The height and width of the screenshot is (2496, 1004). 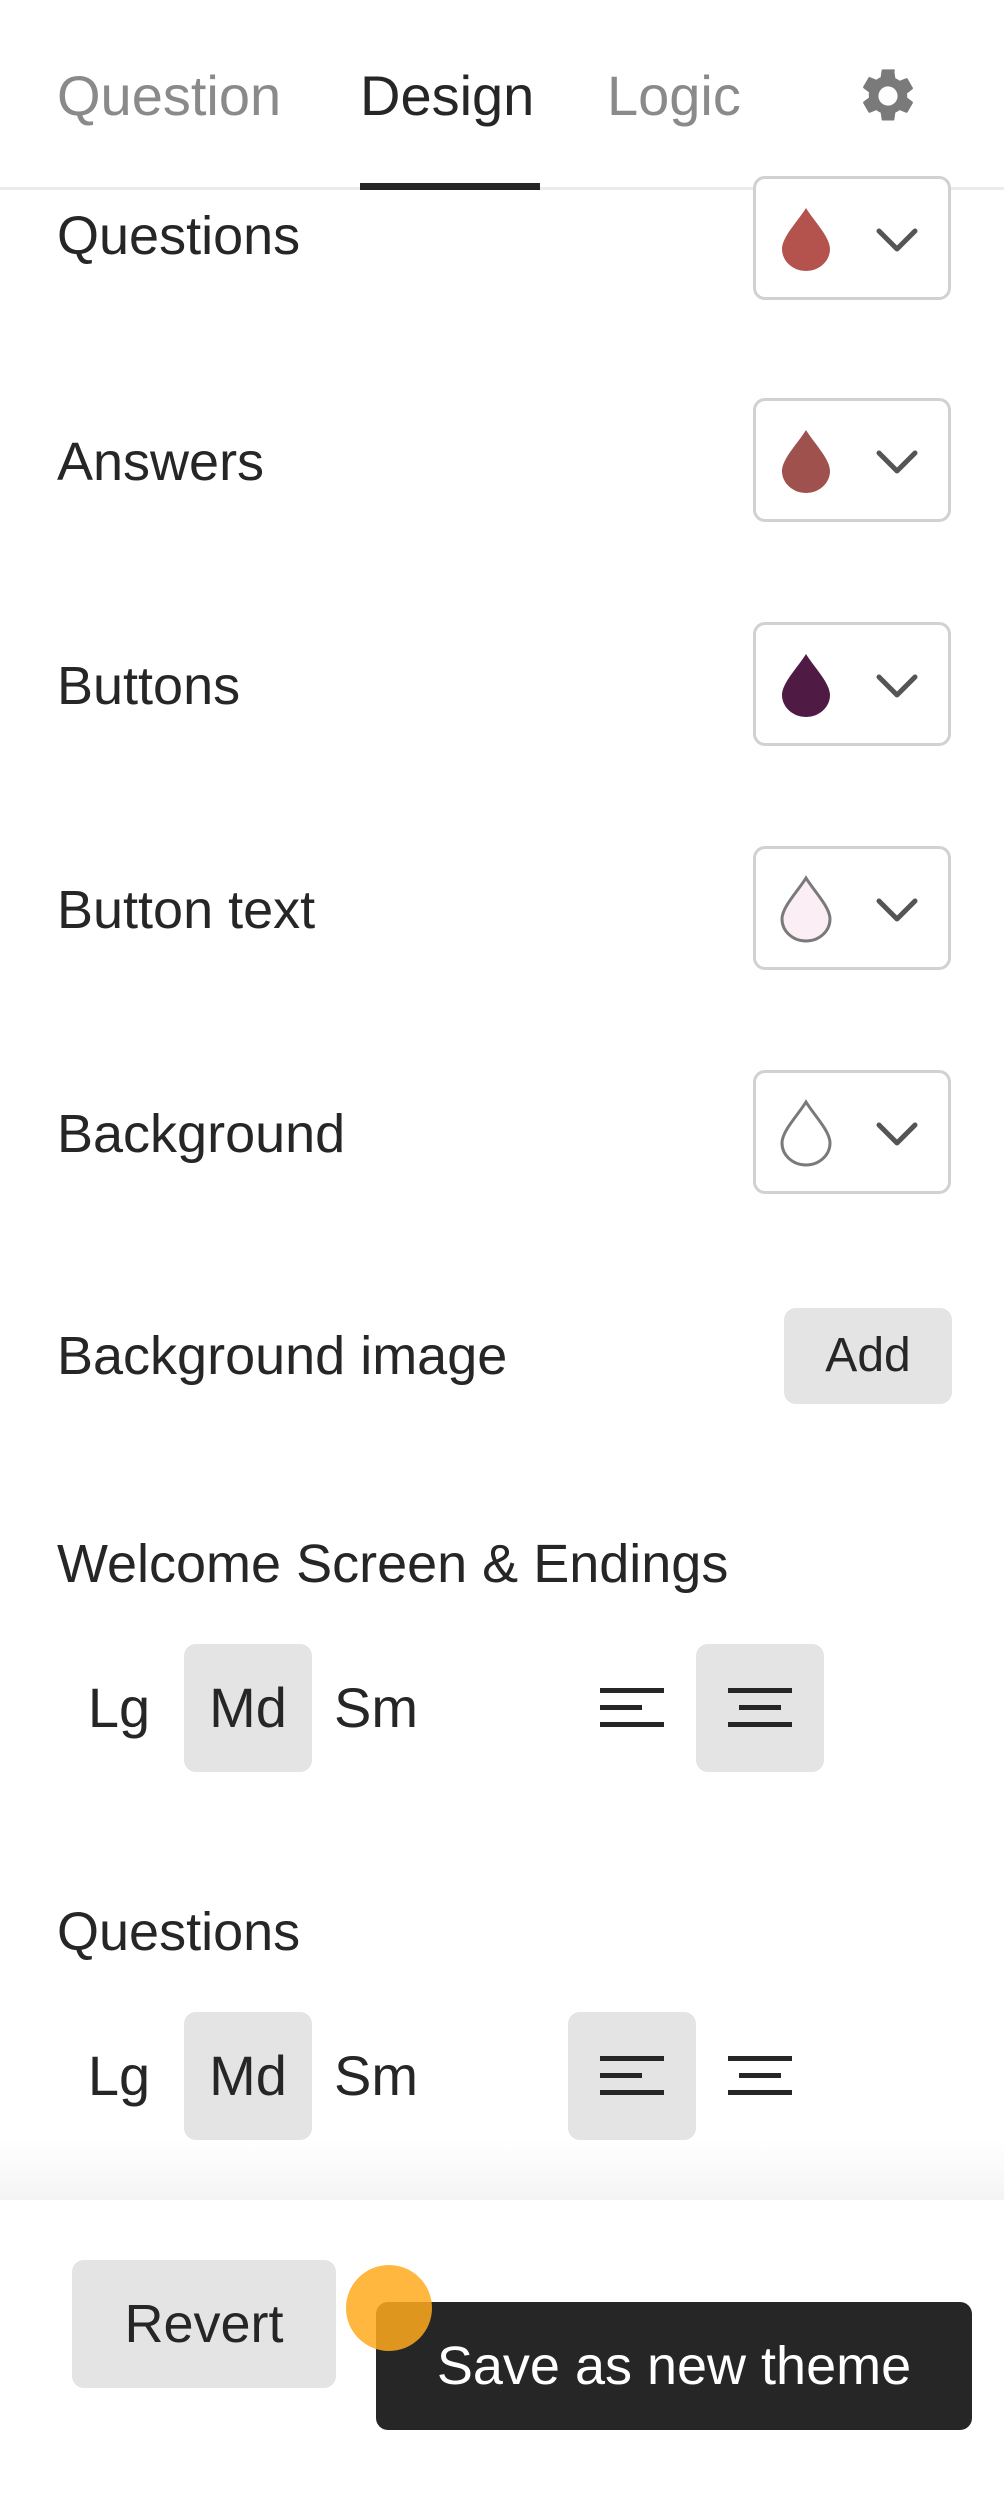 I want to click on tab-design: Design, so click(x=447, y=96).